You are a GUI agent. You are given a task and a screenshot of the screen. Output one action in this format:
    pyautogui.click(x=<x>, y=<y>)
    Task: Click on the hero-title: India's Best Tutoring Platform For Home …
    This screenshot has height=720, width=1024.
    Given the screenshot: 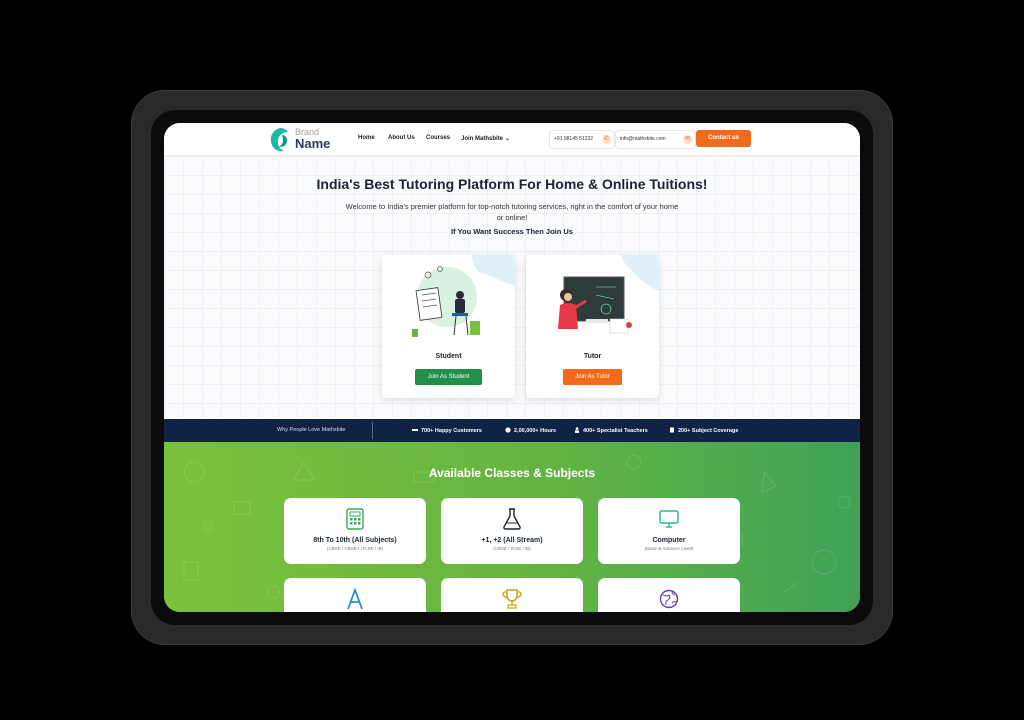 What is the action you would take?
    pyautogui.click(x=512, y=184)
    